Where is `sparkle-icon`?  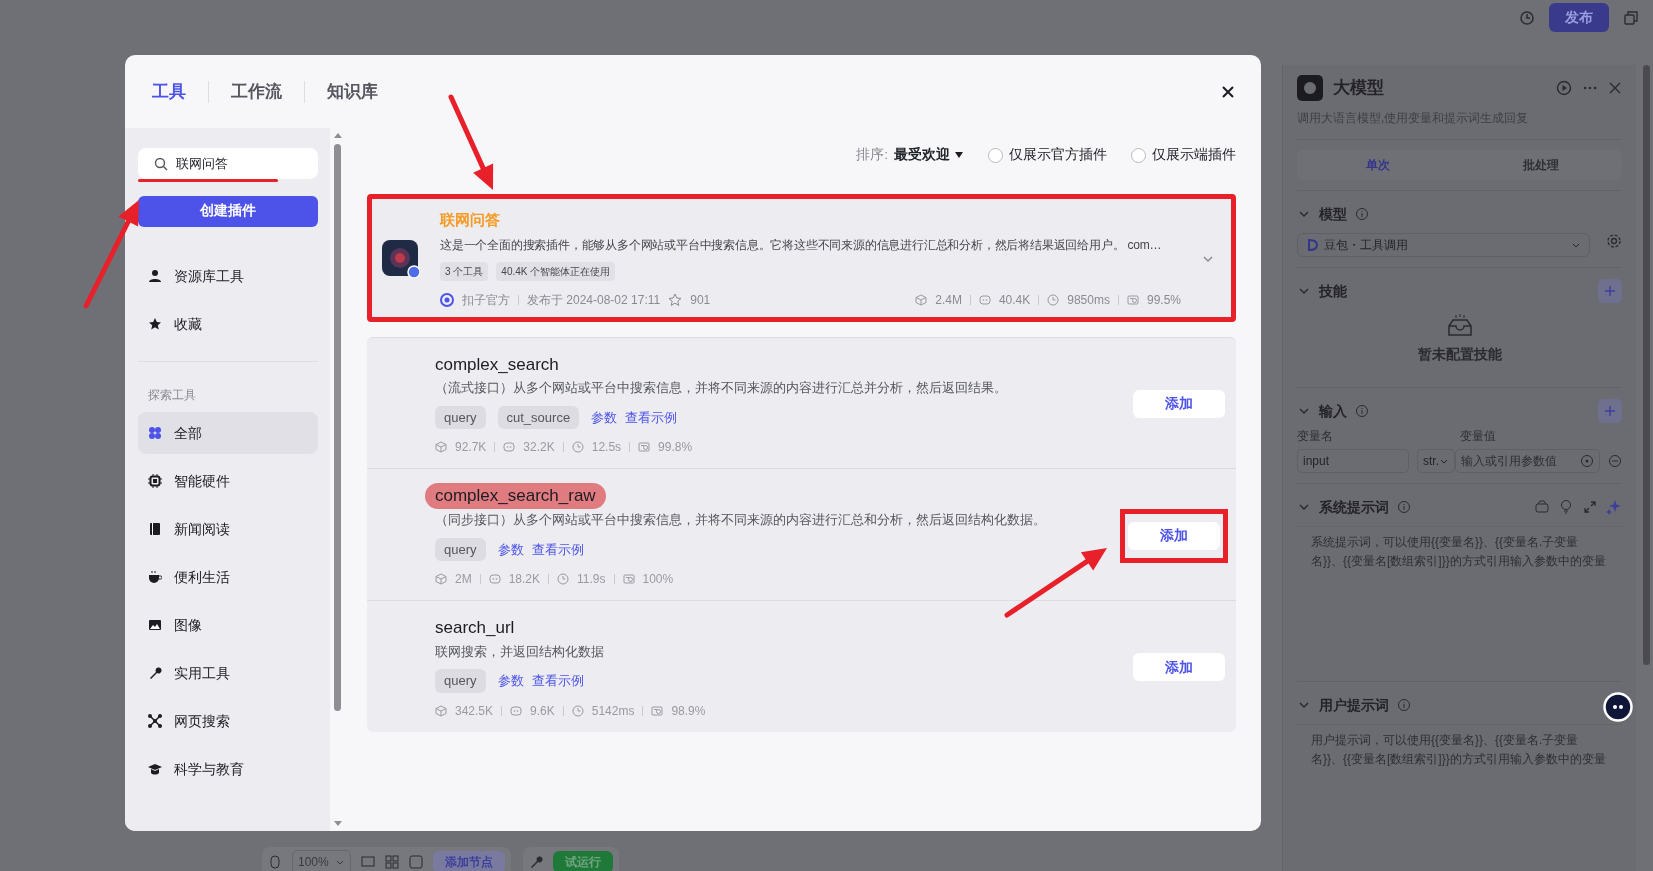 sparkle-icon is located at coordinates (1614, 507).